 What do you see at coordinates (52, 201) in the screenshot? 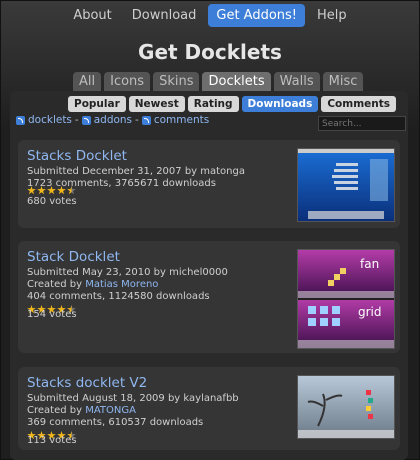
I see `votes: 680 votes` at bounding box center [52, 201].